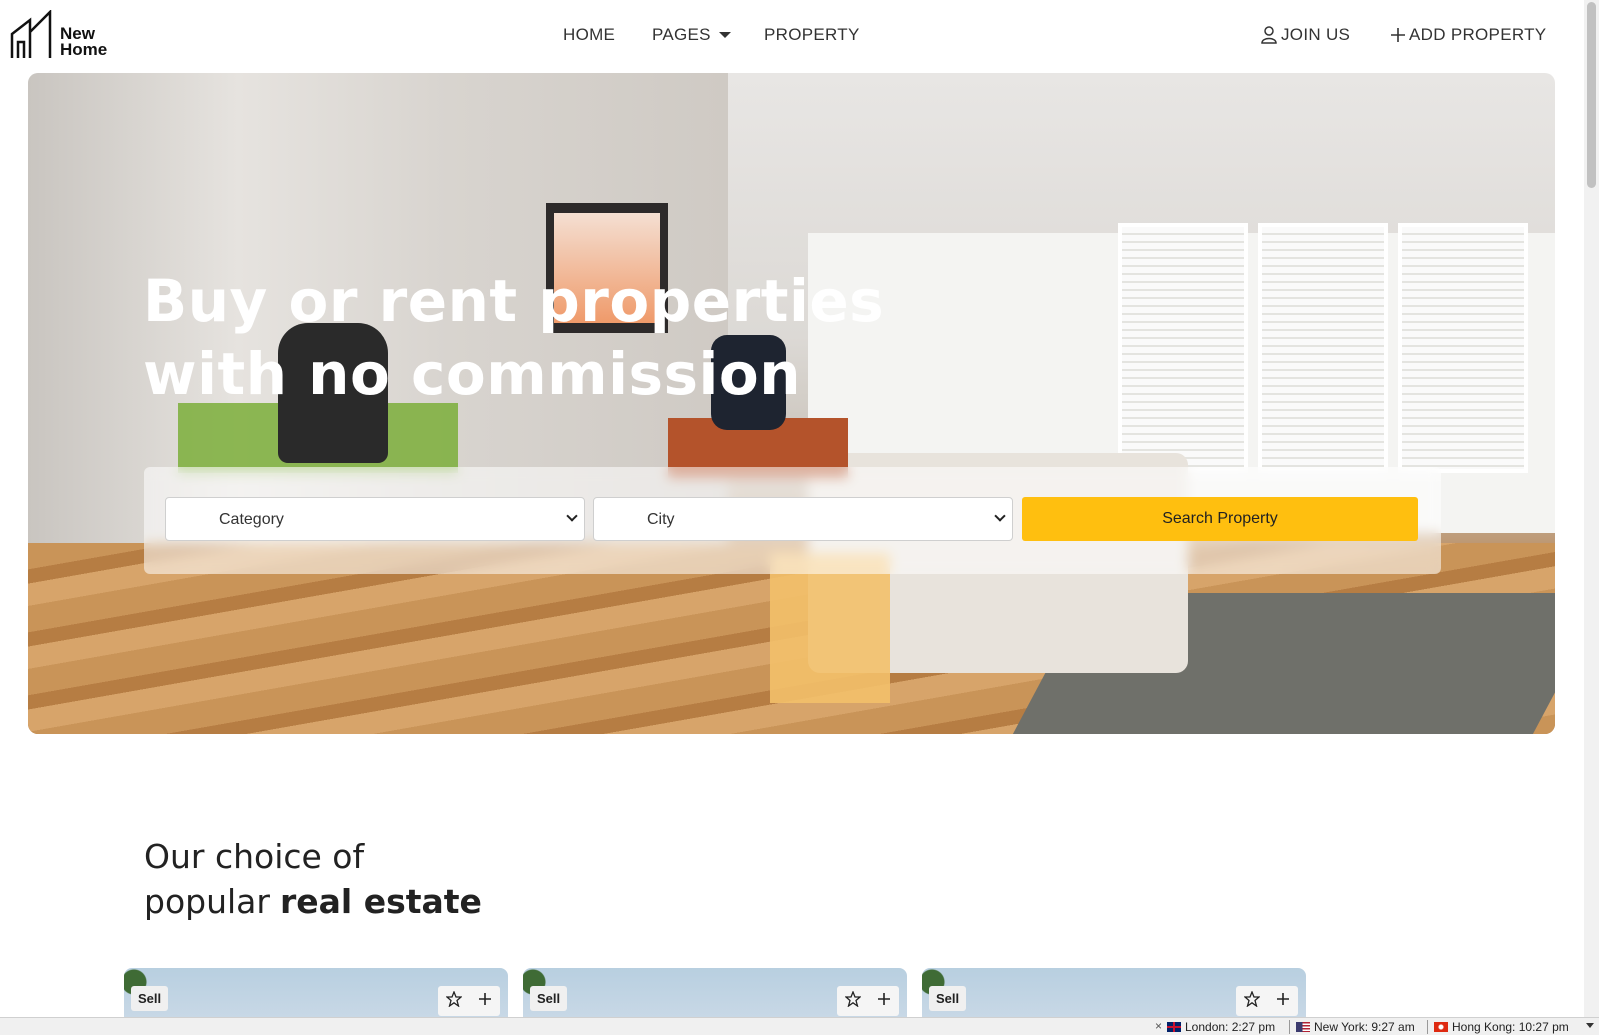 The height and width of the screenshot is (1035, 1599). What do you see at coordinates (1364, 1027) in the screenshot?
I see `clock-new-york-text: New York: 9:27 am` at bounding box center [1364, 1027].